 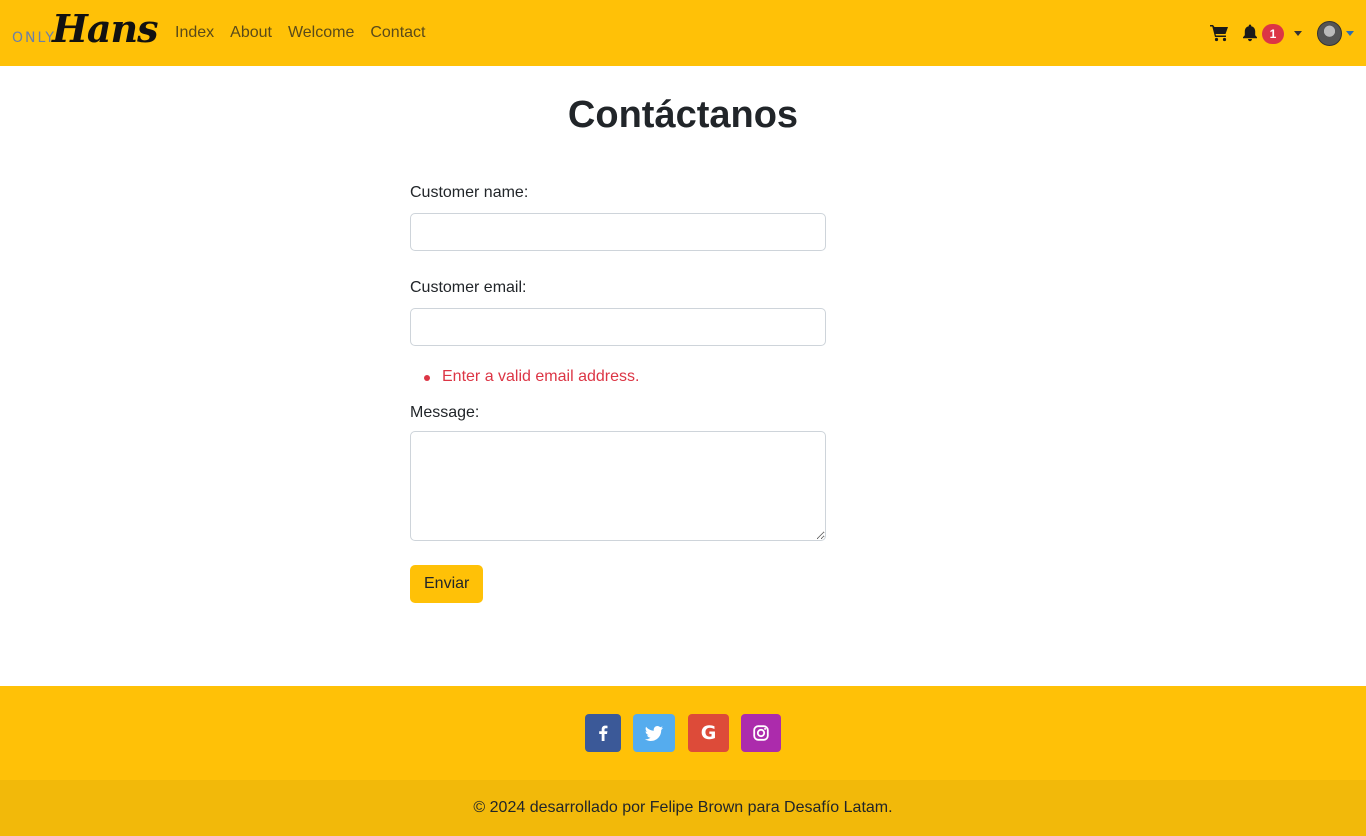 I want to click on message-label: Message:, so click(x=445, y=412).